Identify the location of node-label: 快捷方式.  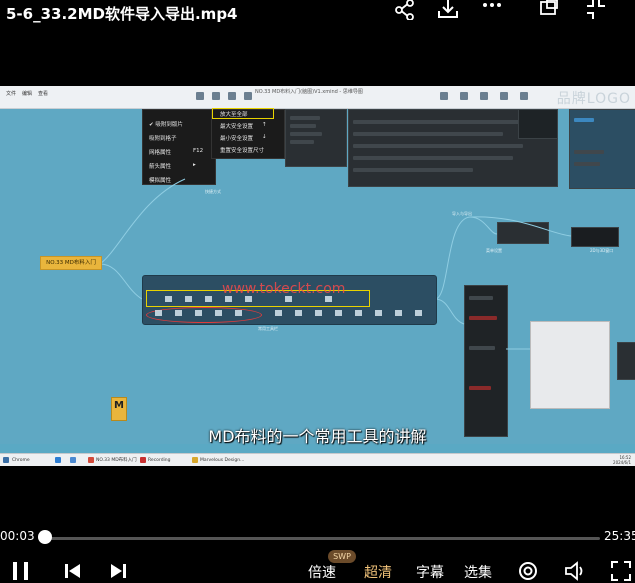
(213, 191).